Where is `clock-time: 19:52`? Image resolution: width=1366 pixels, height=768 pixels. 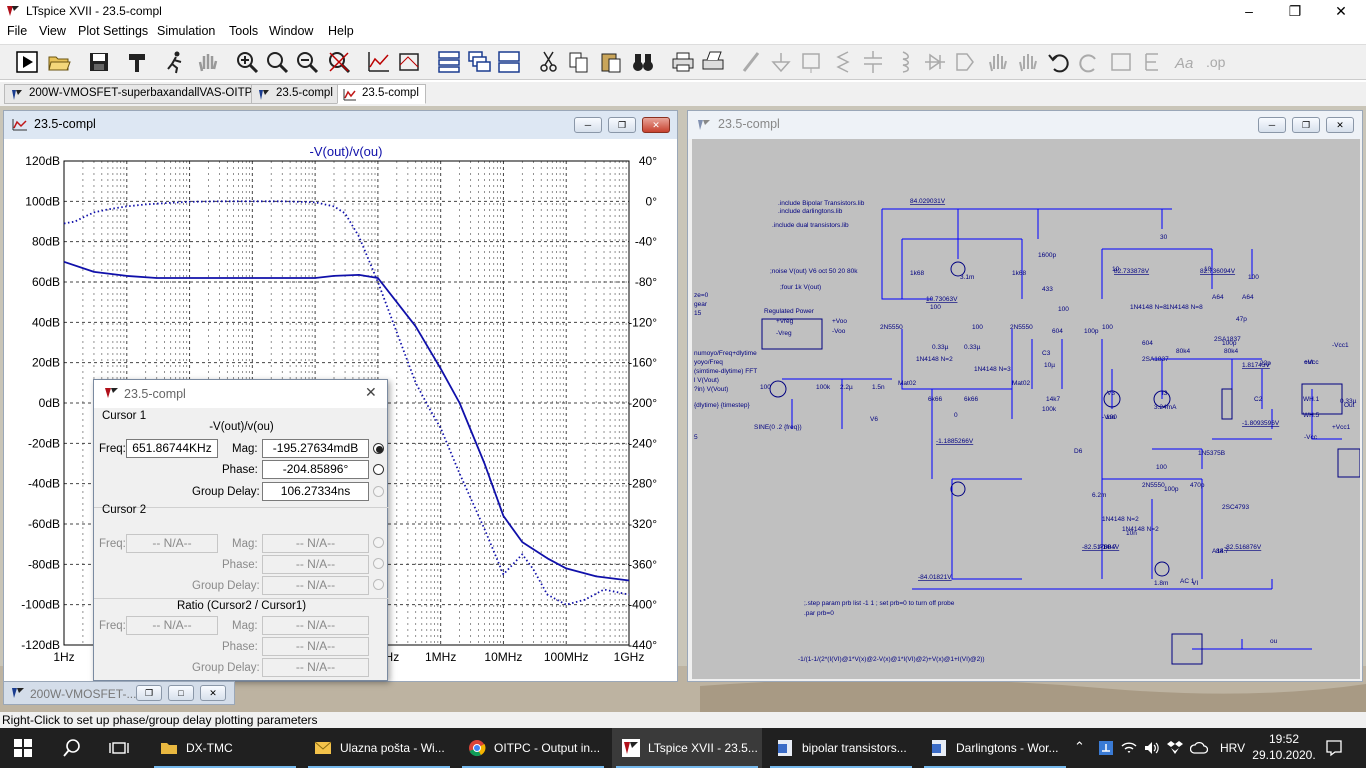 clock-time: 19:52 is located at coordinates (1284, 739).